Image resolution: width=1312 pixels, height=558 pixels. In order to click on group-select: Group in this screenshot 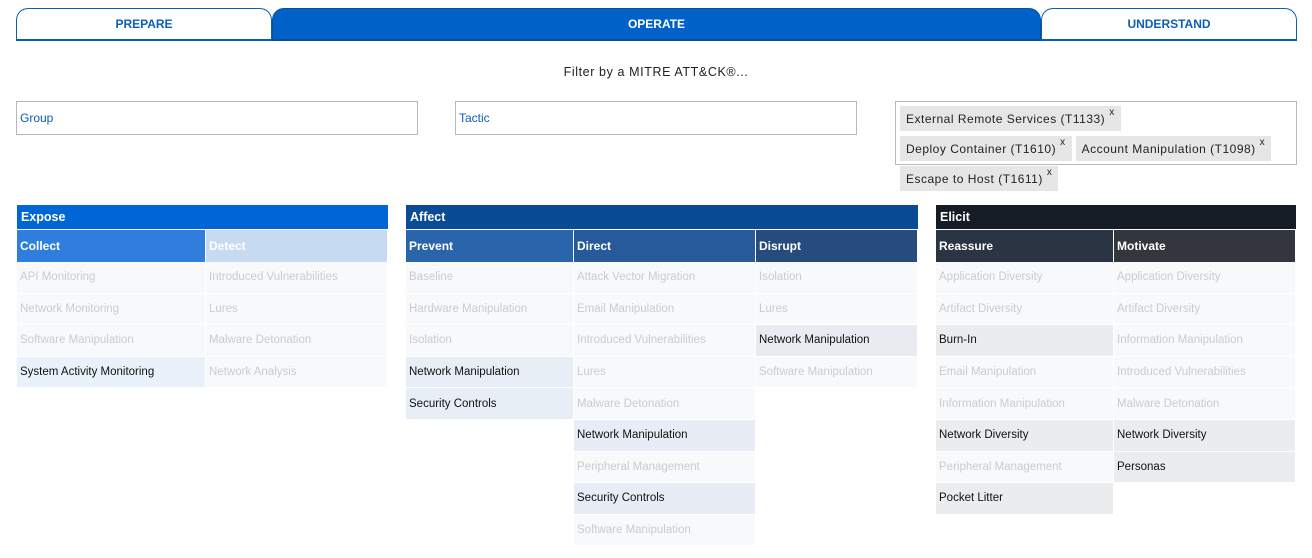, I will do `click(217, 118)`.